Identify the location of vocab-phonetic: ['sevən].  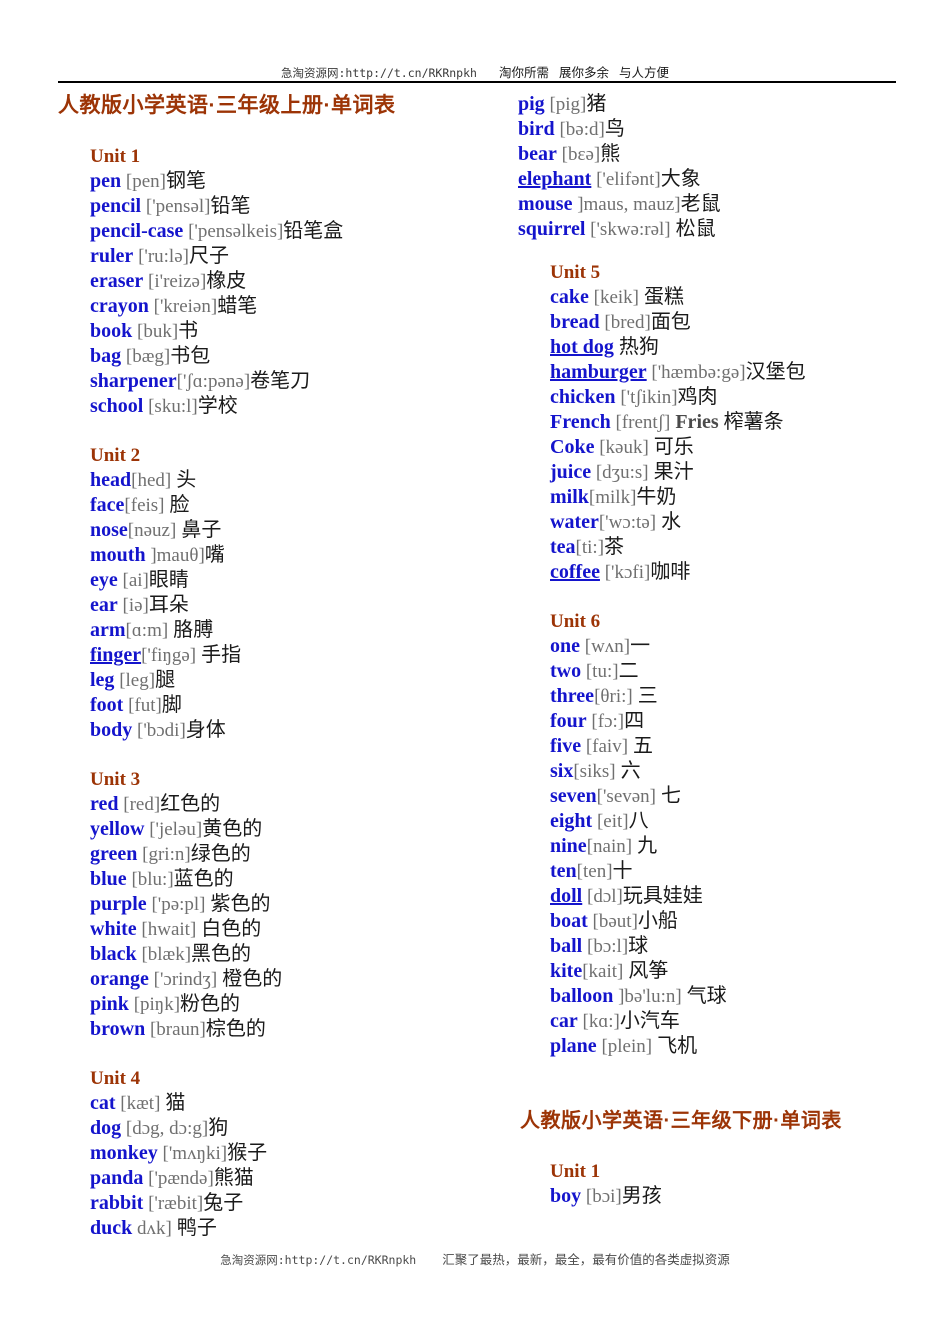
(626, 796).